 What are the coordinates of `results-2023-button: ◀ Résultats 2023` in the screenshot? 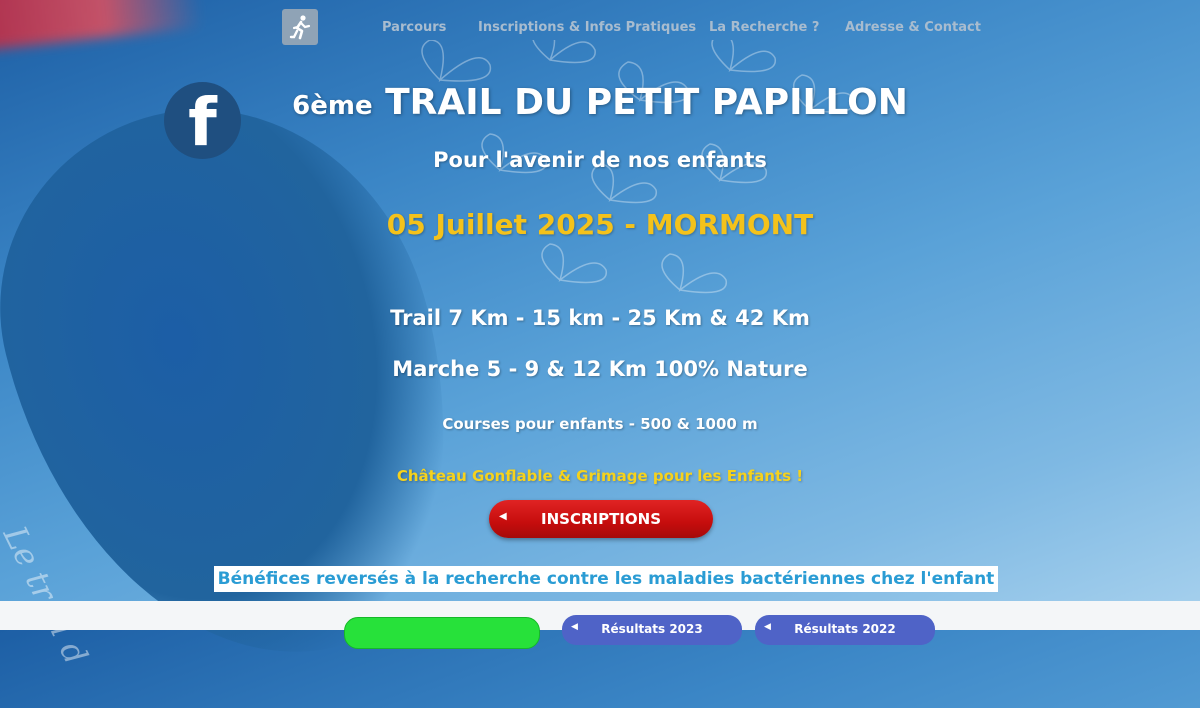 It's located at (652, 630).